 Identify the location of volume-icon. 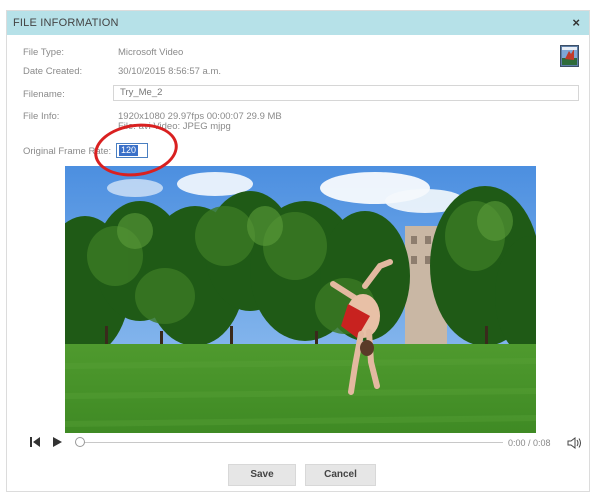
(575, 443).